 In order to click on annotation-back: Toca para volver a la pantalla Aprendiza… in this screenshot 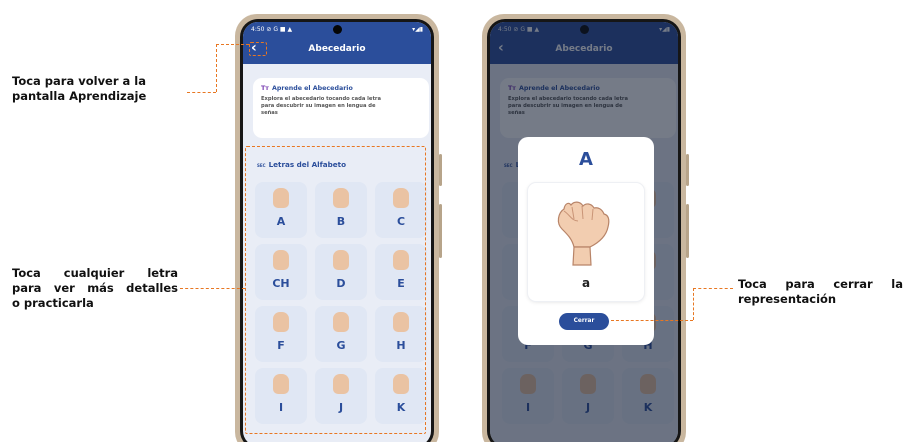, I will do `click(99, 89)`.